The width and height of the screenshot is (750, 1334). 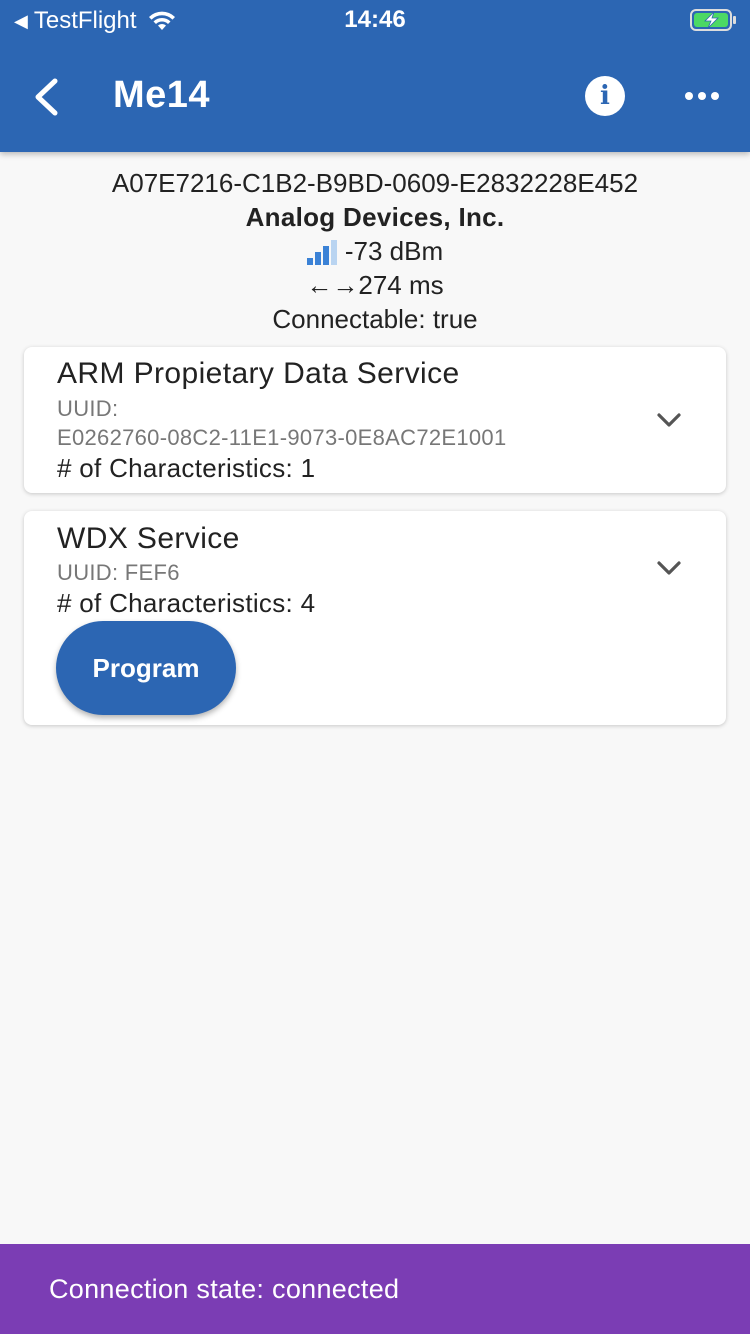 I want to click on interval-row: ←→274 ms, so click(x=375, y=285).